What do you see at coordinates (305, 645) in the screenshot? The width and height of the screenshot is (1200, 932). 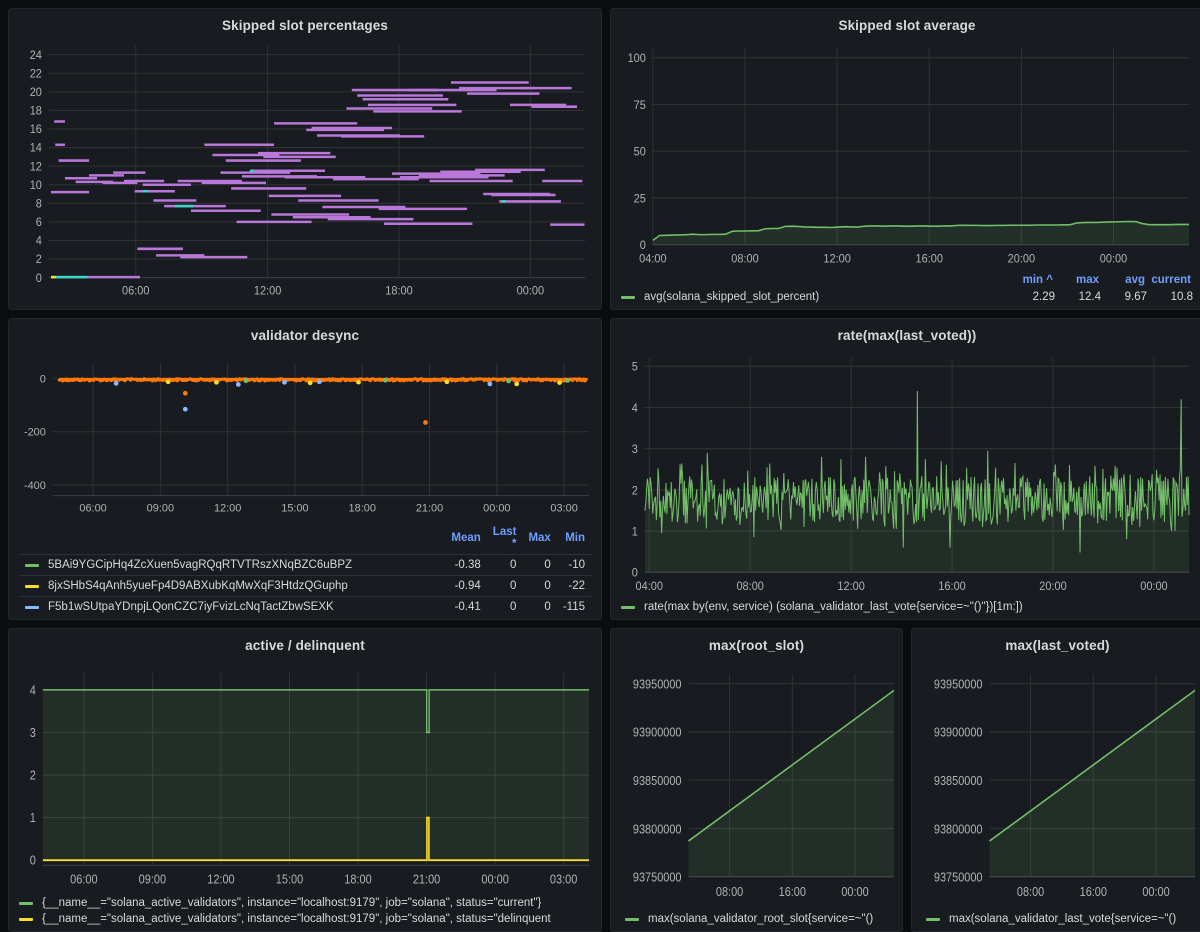 I see `panel-title: active / delinquent` at bounding box center [305, 645].